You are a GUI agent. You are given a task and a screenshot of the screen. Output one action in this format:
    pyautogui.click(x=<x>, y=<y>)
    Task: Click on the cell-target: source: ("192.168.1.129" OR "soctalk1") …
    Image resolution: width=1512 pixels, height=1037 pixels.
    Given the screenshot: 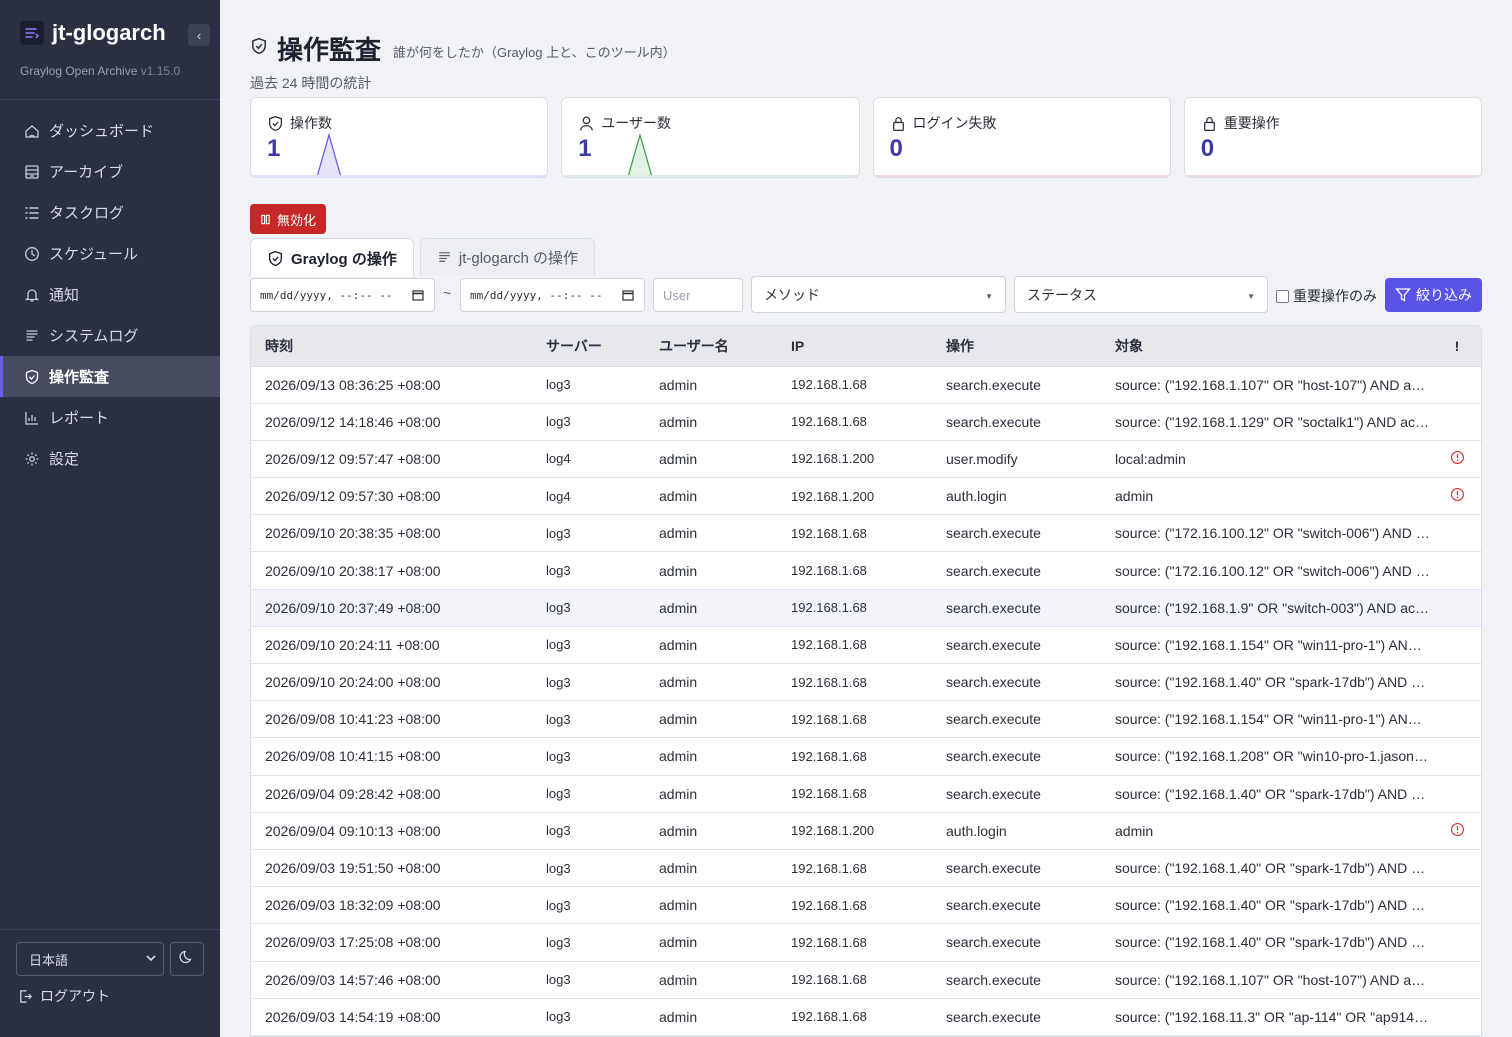 What is the action you would take?
    pyautogui.click(x=1273, y=421)
    